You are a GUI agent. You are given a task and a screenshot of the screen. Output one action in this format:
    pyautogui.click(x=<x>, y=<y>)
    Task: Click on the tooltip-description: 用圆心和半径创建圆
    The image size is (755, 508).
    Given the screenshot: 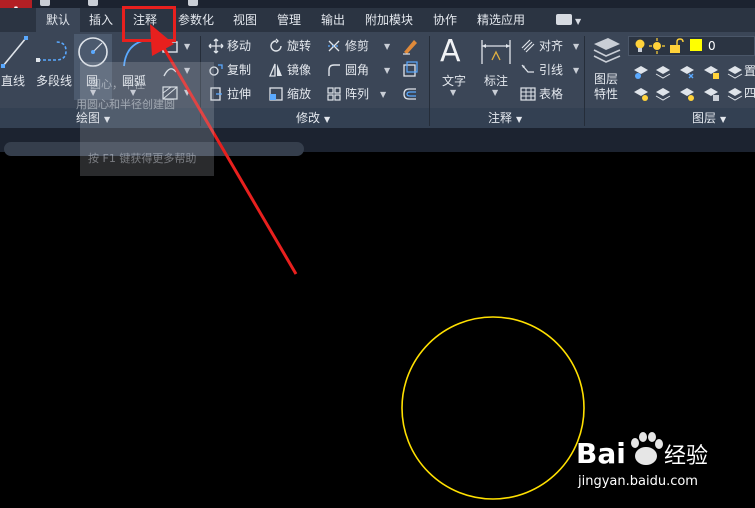 What is the action you would take?
    pyautogui.click(x=125, y=104)
    